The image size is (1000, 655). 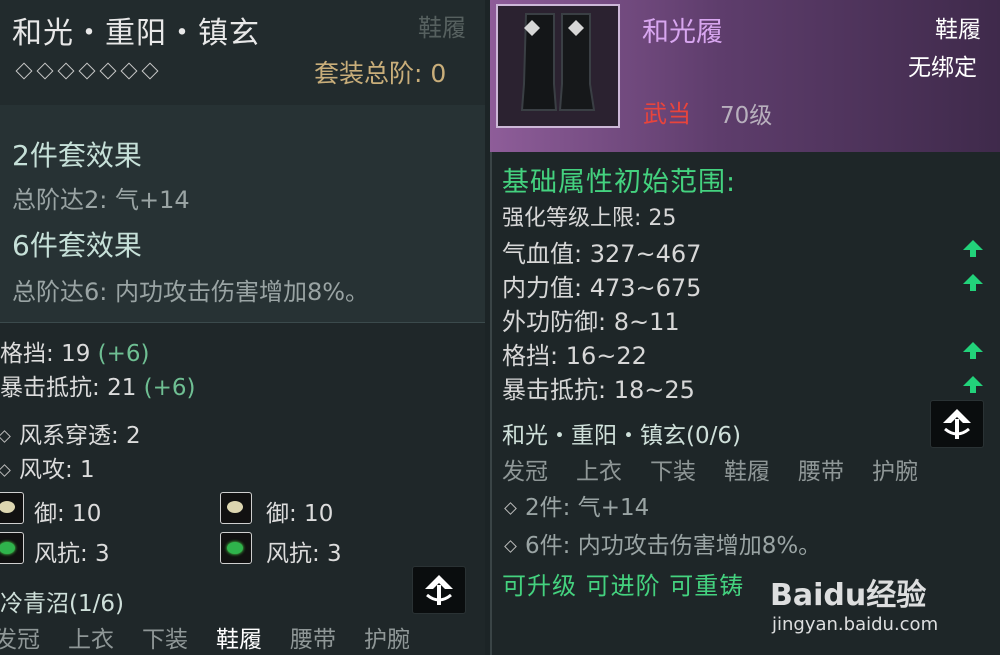 I want to click on watermark-brand: Baidu经验, so click(x=848, y=595).